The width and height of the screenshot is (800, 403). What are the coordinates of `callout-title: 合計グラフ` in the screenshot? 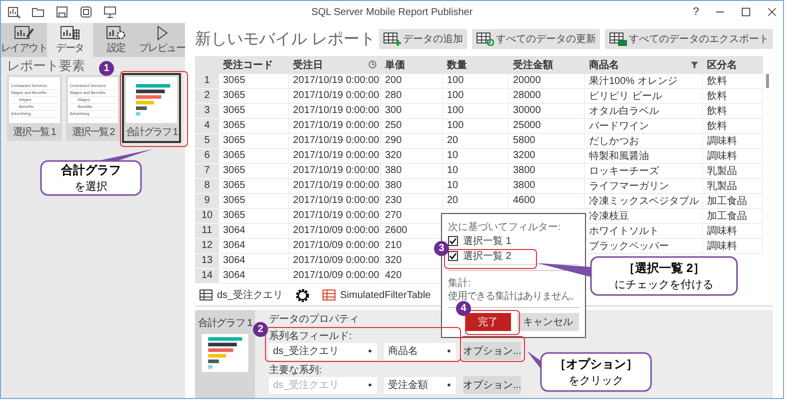 It's located at (91, 170).